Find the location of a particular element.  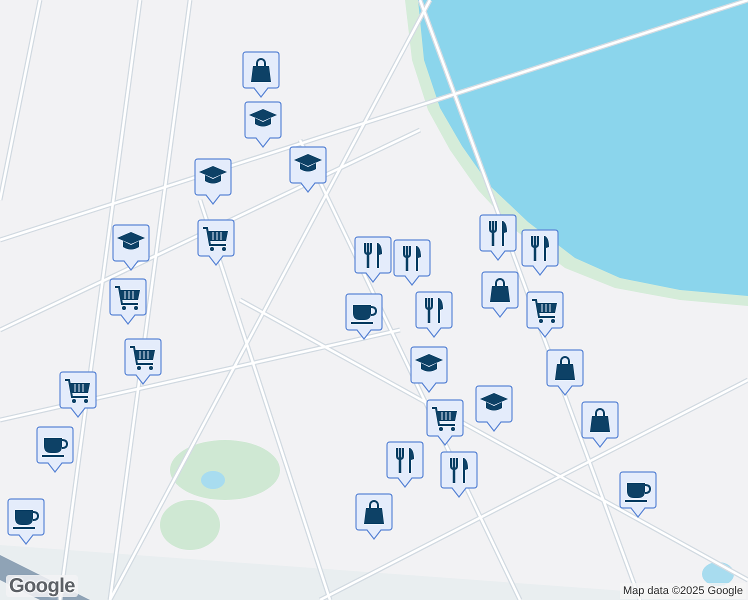

google-logo: Google is located at coordinates (42, 586).